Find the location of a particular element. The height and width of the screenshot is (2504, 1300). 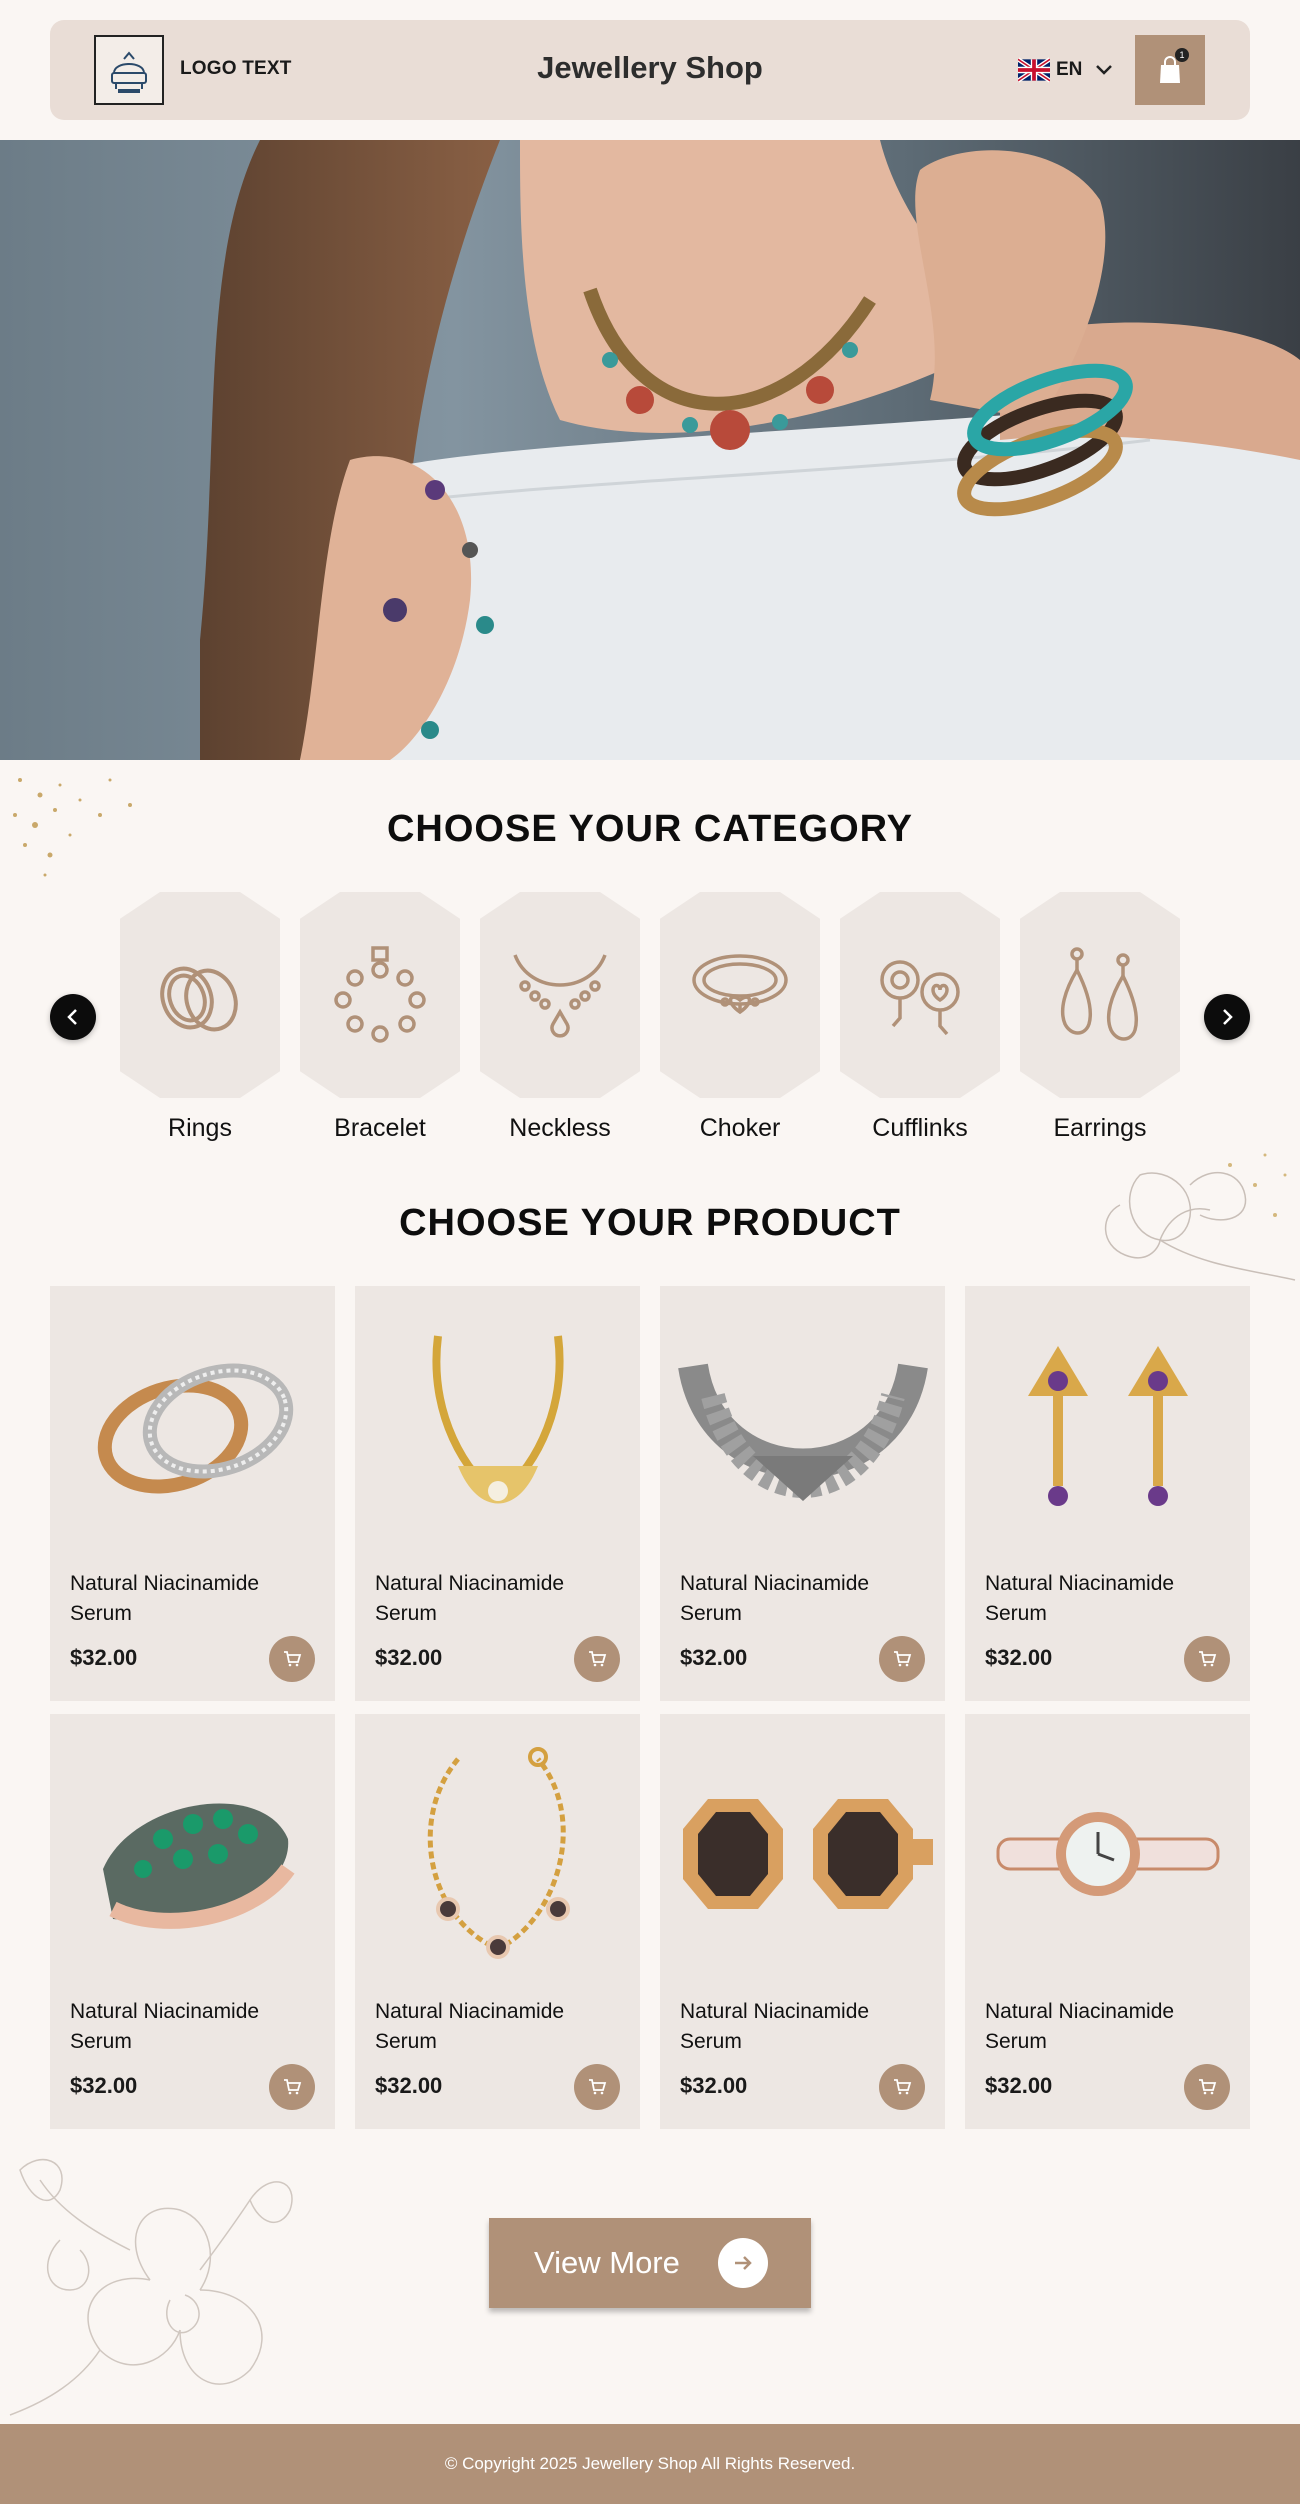

view-more-label: View More is located at coordinates (607, 2262).